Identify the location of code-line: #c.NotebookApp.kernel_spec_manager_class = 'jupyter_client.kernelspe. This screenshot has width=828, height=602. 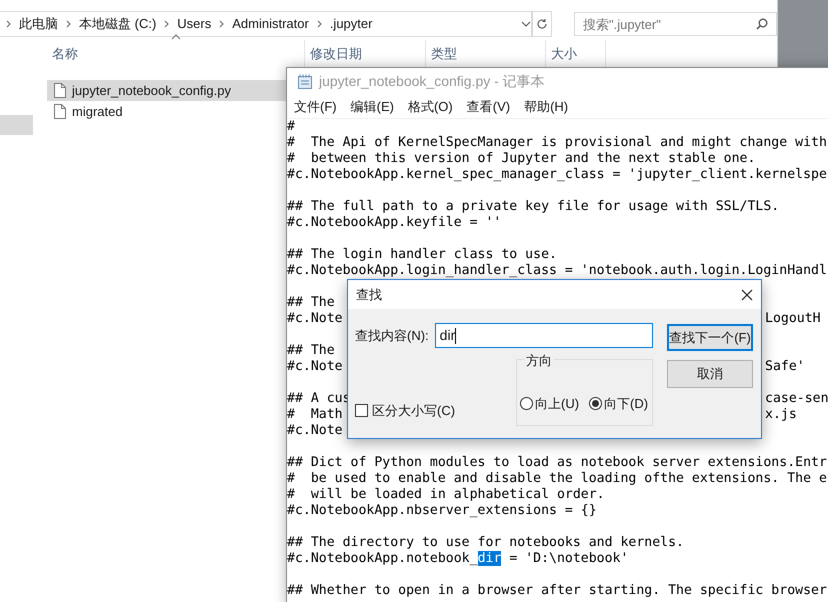
(557, 175).